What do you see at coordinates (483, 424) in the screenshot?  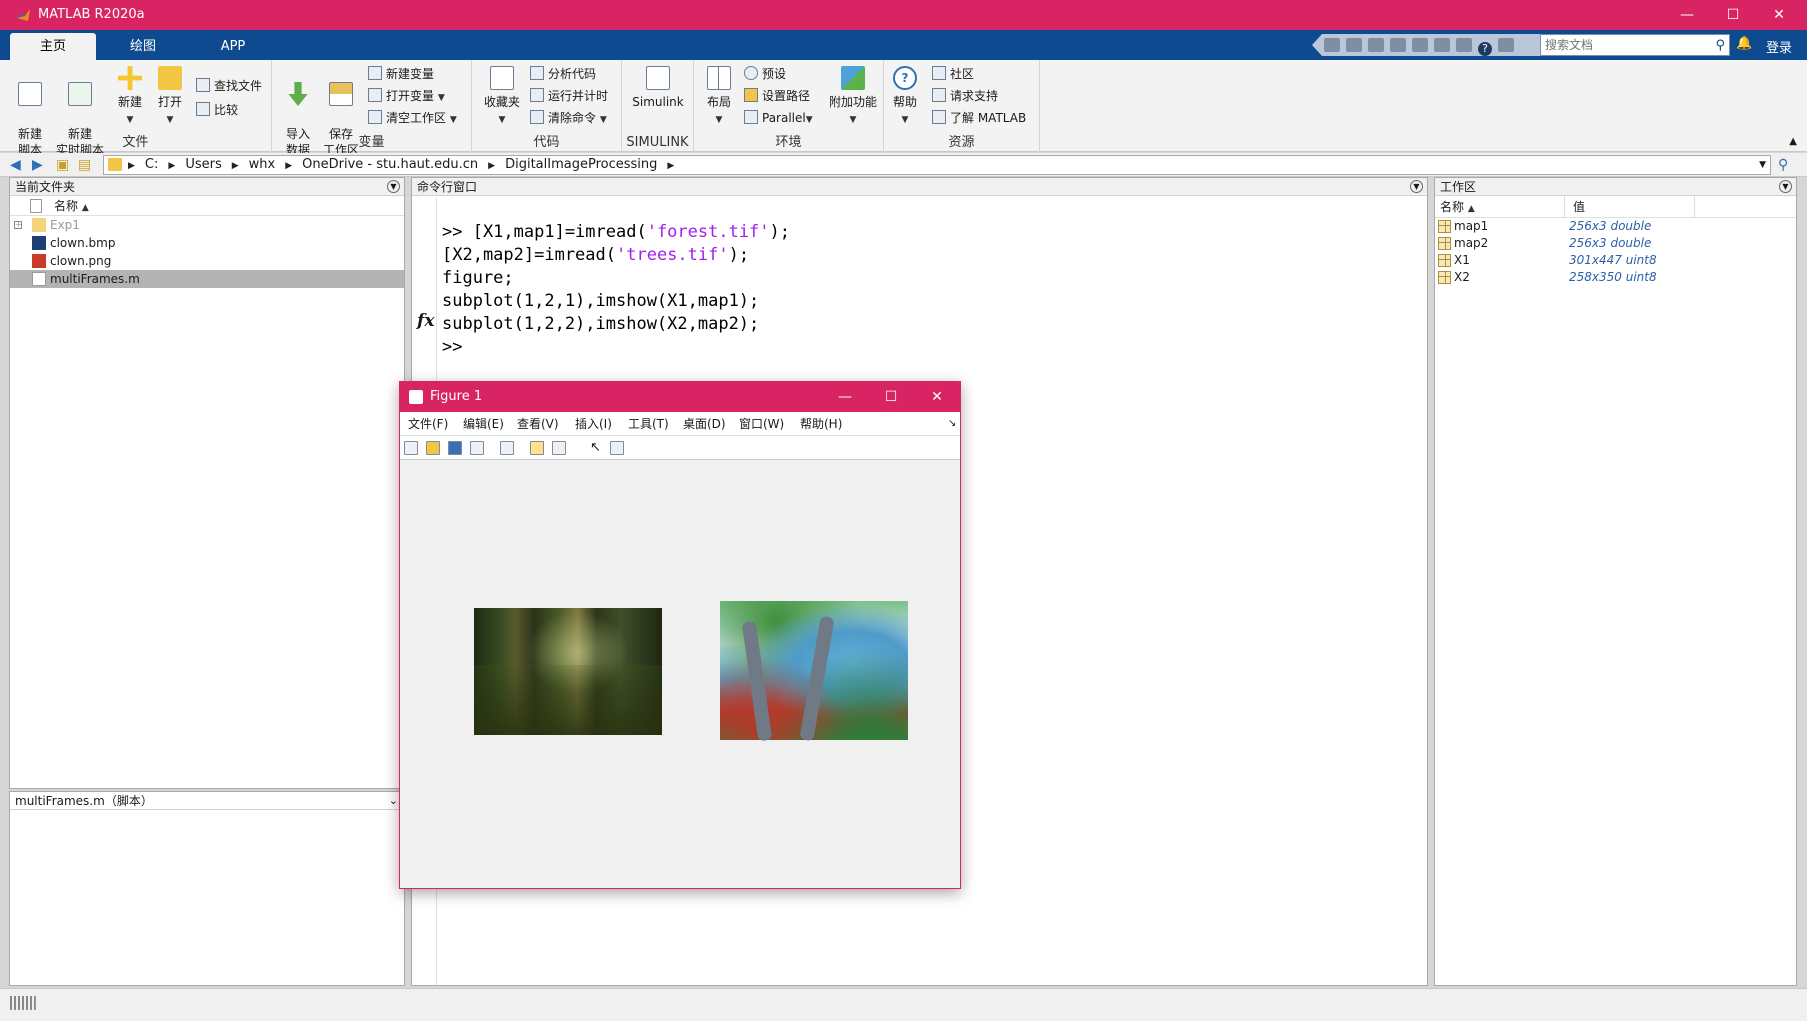 I see `menu-edit: 编辑(E)` at bounding box center [483, 424].